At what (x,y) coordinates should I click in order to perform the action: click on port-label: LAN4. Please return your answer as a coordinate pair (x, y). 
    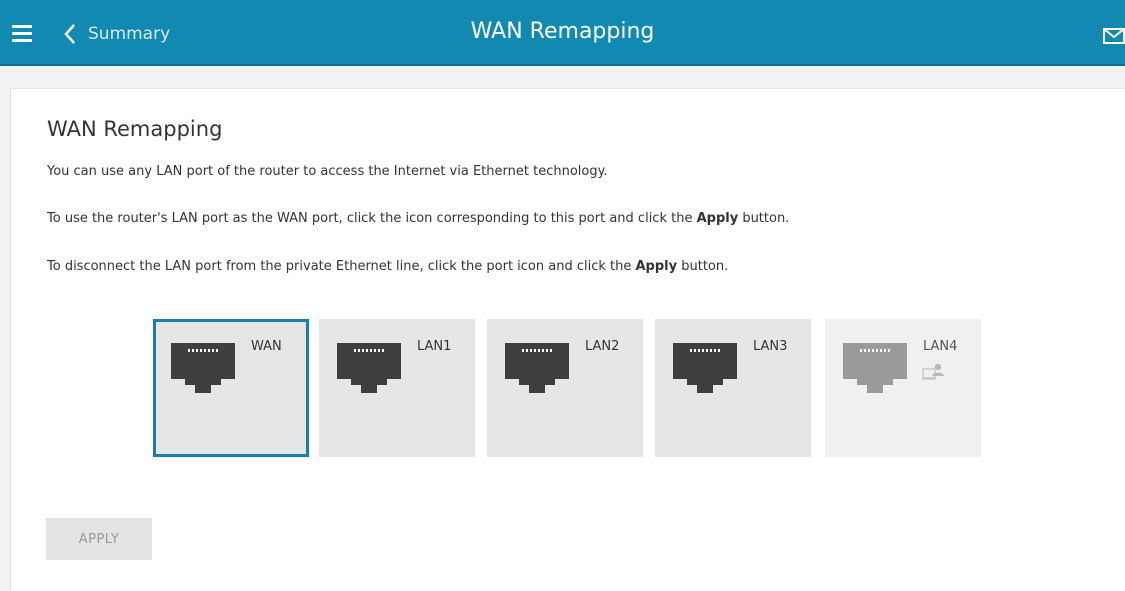
    Looking at the image, I should click on (940, 346).